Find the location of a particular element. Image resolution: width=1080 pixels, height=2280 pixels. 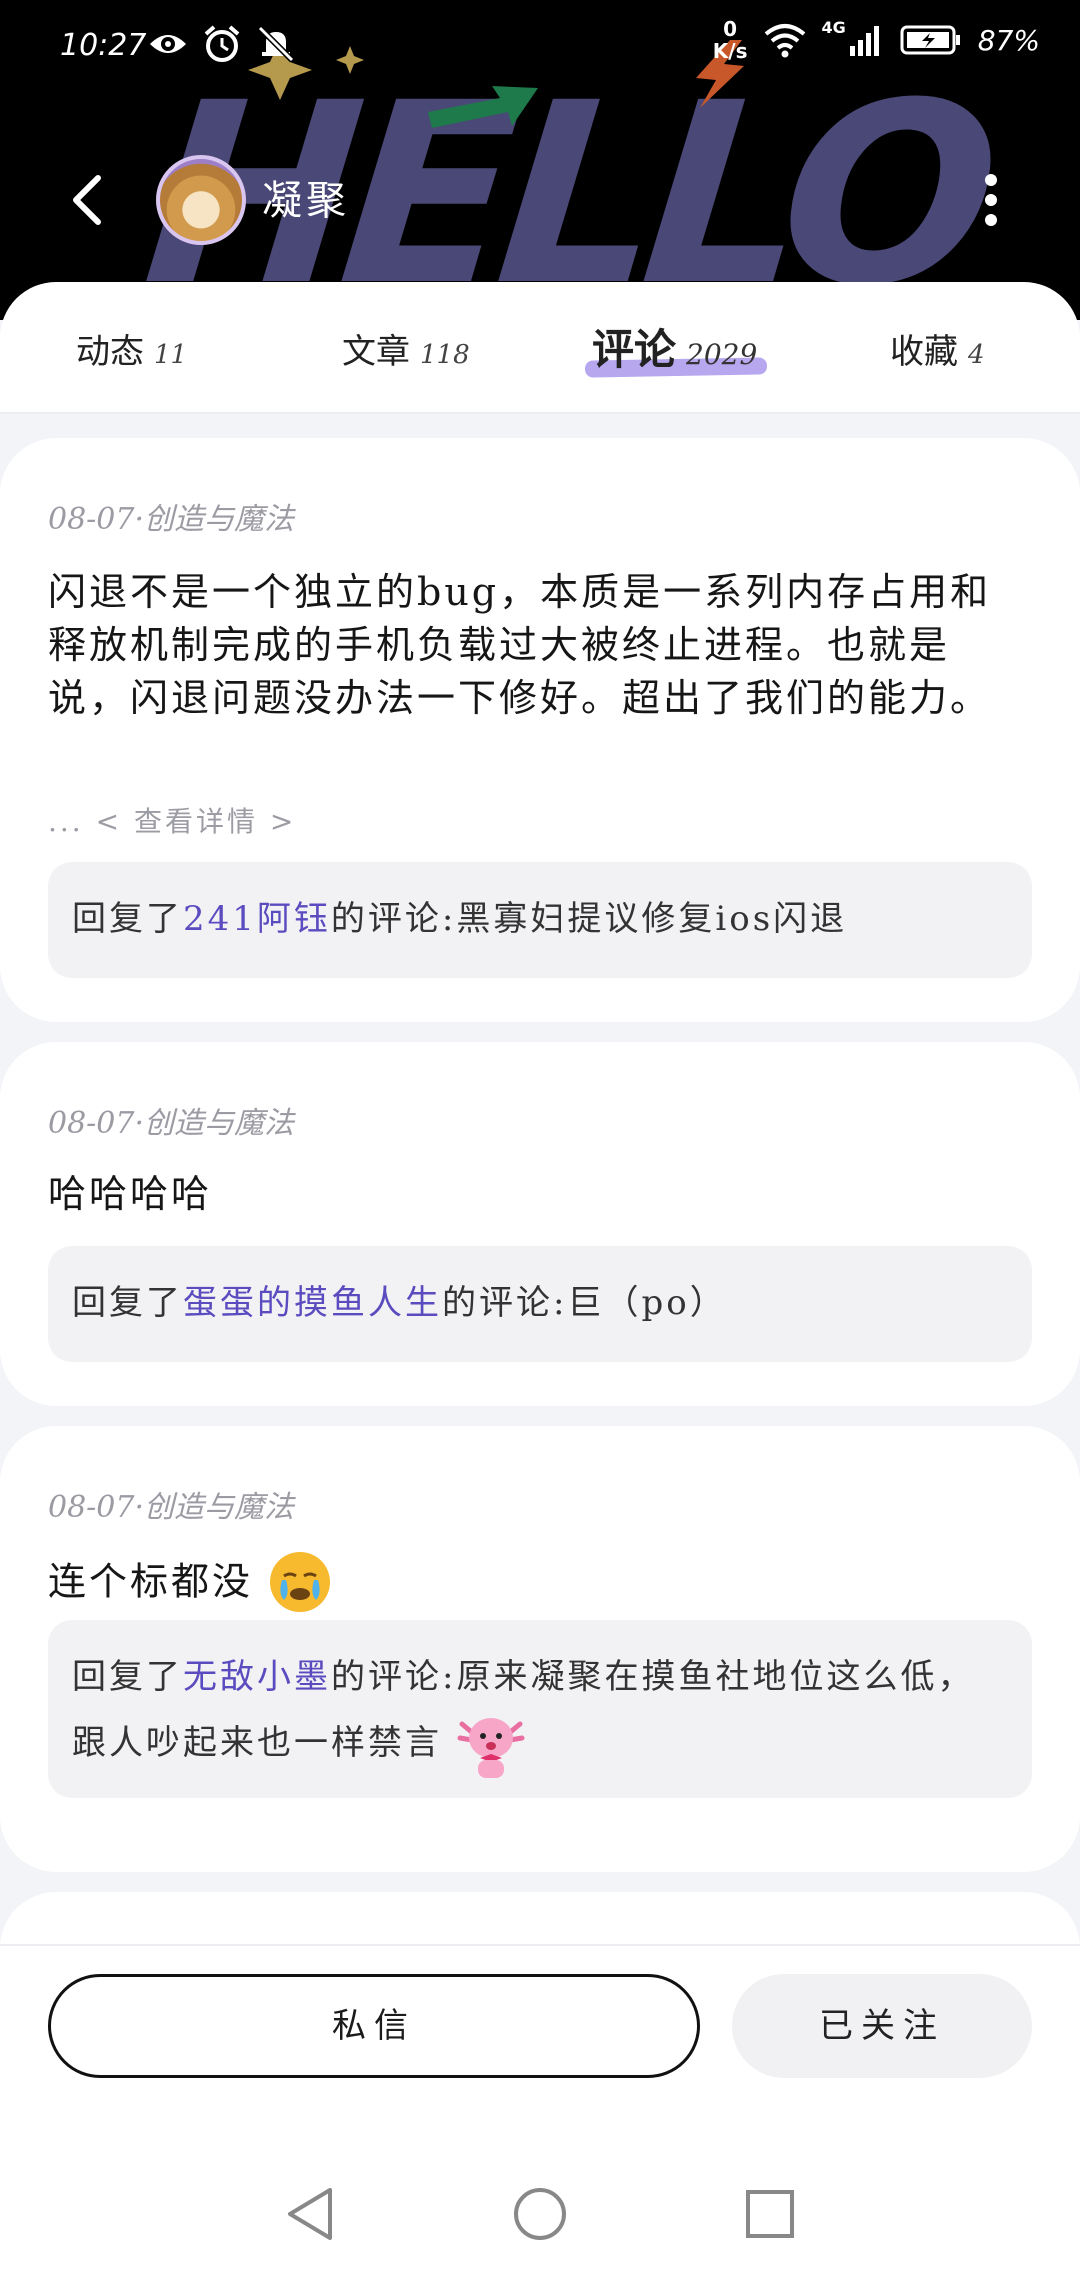

profile-nav-row: 凝聚 is located at coordinates (540, 195).